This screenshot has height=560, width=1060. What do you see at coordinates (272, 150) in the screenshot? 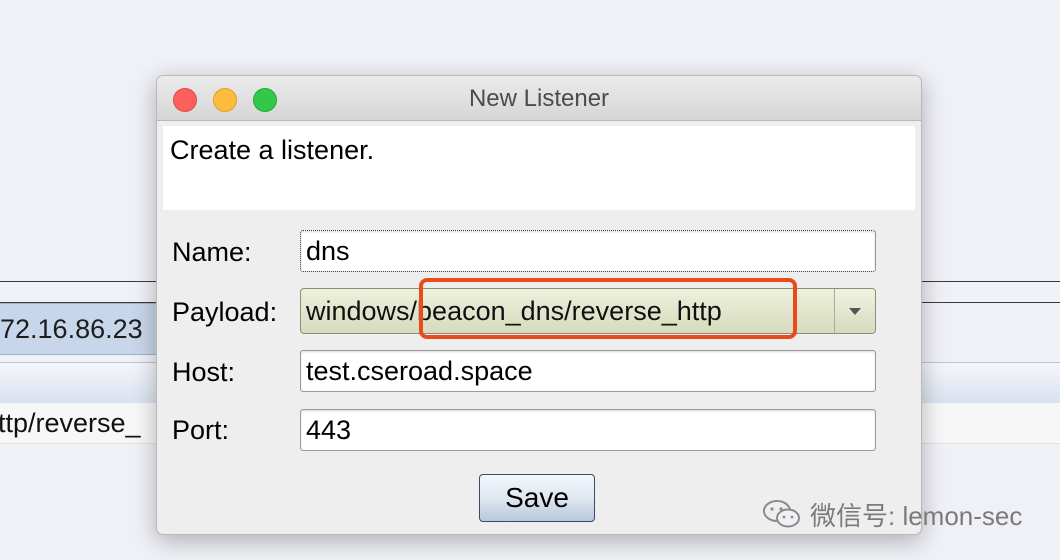
I see `description-text: Create a listener.` at bounding box center [272, 150].